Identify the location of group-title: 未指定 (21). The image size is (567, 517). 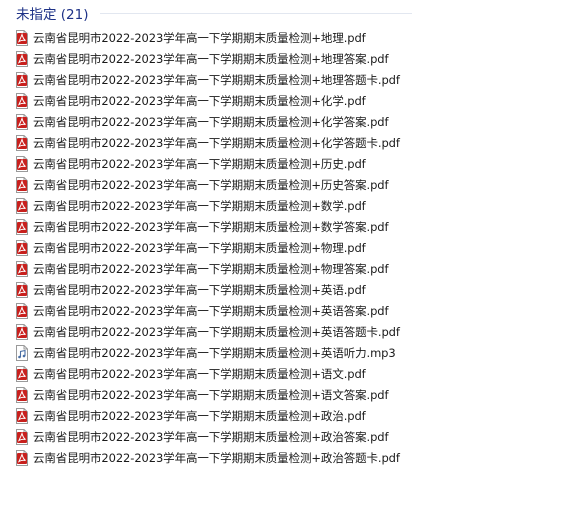
(52, 15).